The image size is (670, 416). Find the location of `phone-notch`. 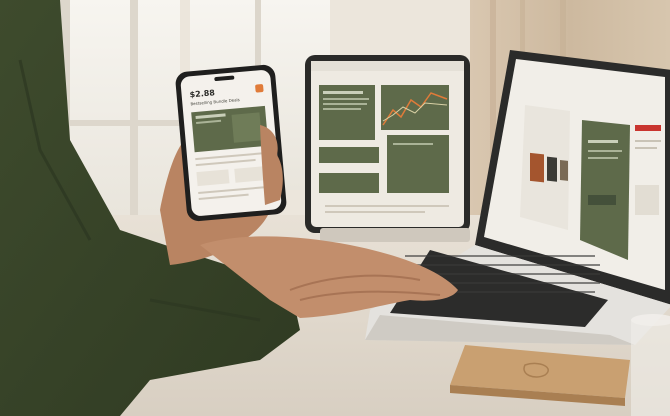

phone-notch is located at coordinates (224, 78).